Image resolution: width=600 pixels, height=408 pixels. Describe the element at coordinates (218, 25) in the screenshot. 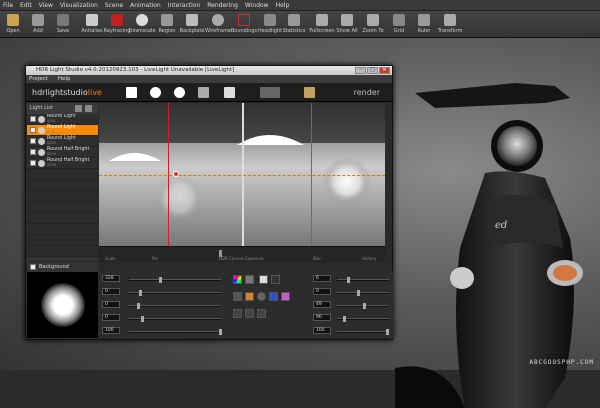

I see `wireframe-button: Wireframe` at that location.